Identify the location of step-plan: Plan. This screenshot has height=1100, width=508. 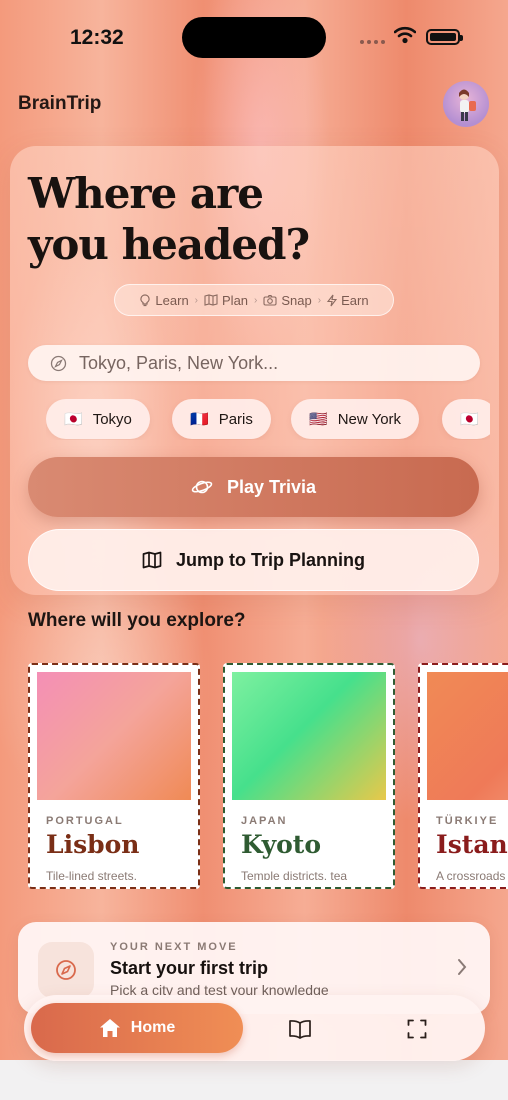
(226, 300).